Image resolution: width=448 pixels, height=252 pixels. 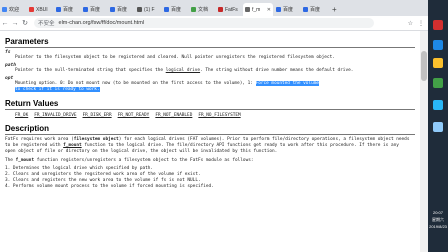 What do you see at coordinates (55, 115) in the screenshot?
I see `return-code-link: FR_INVALID_DRIVE` at bounding box center [55, 115].